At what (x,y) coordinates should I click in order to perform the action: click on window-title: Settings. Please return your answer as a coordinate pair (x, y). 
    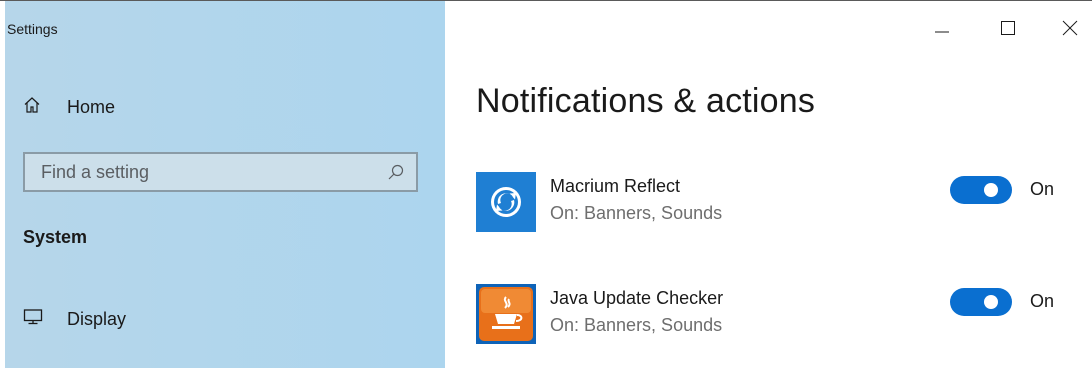
    Looking at the image, I should click on (32, 29).